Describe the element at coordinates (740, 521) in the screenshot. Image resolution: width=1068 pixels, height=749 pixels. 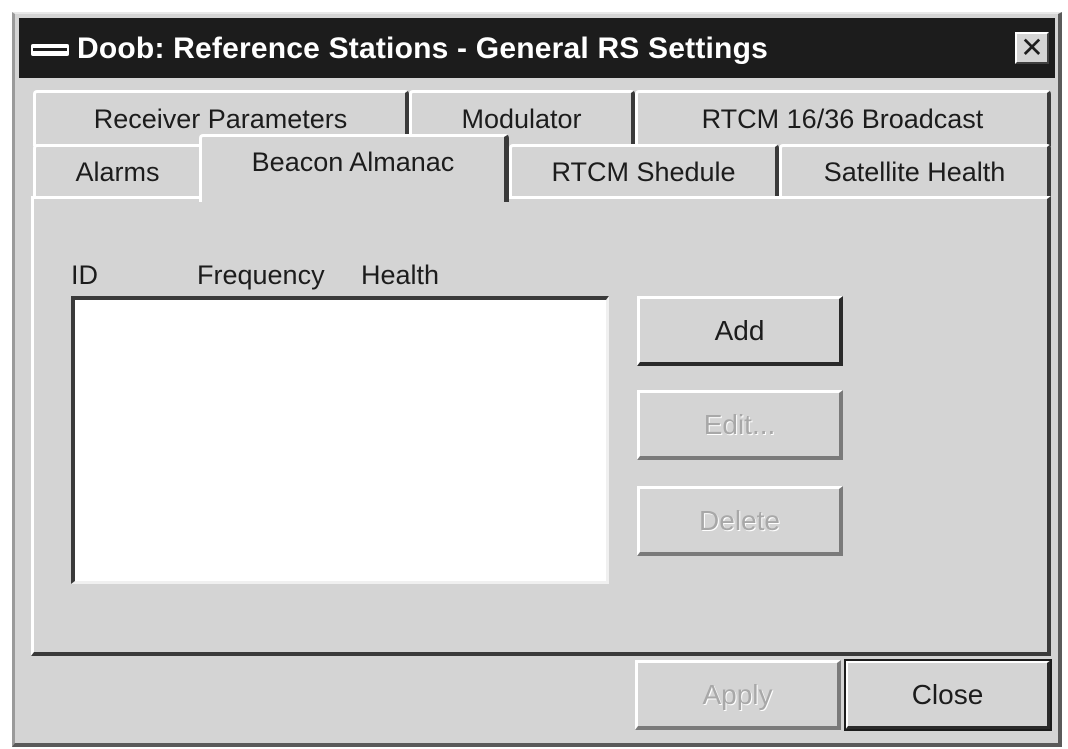
I see `delete-button: Delete` at that location.